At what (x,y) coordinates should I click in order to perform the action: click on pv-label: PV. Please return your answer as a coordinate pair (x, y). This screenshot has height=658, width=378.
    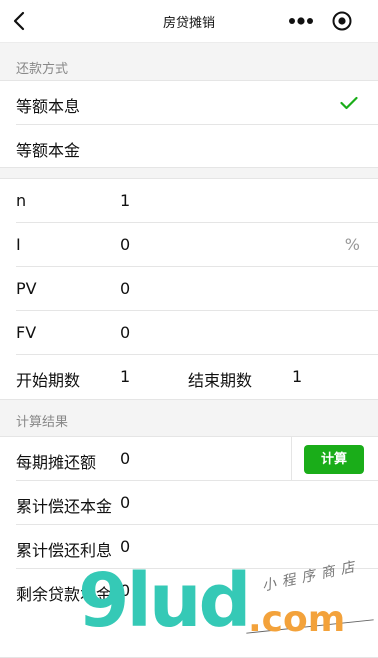
    Looking at the image, I should click on (26, 288).